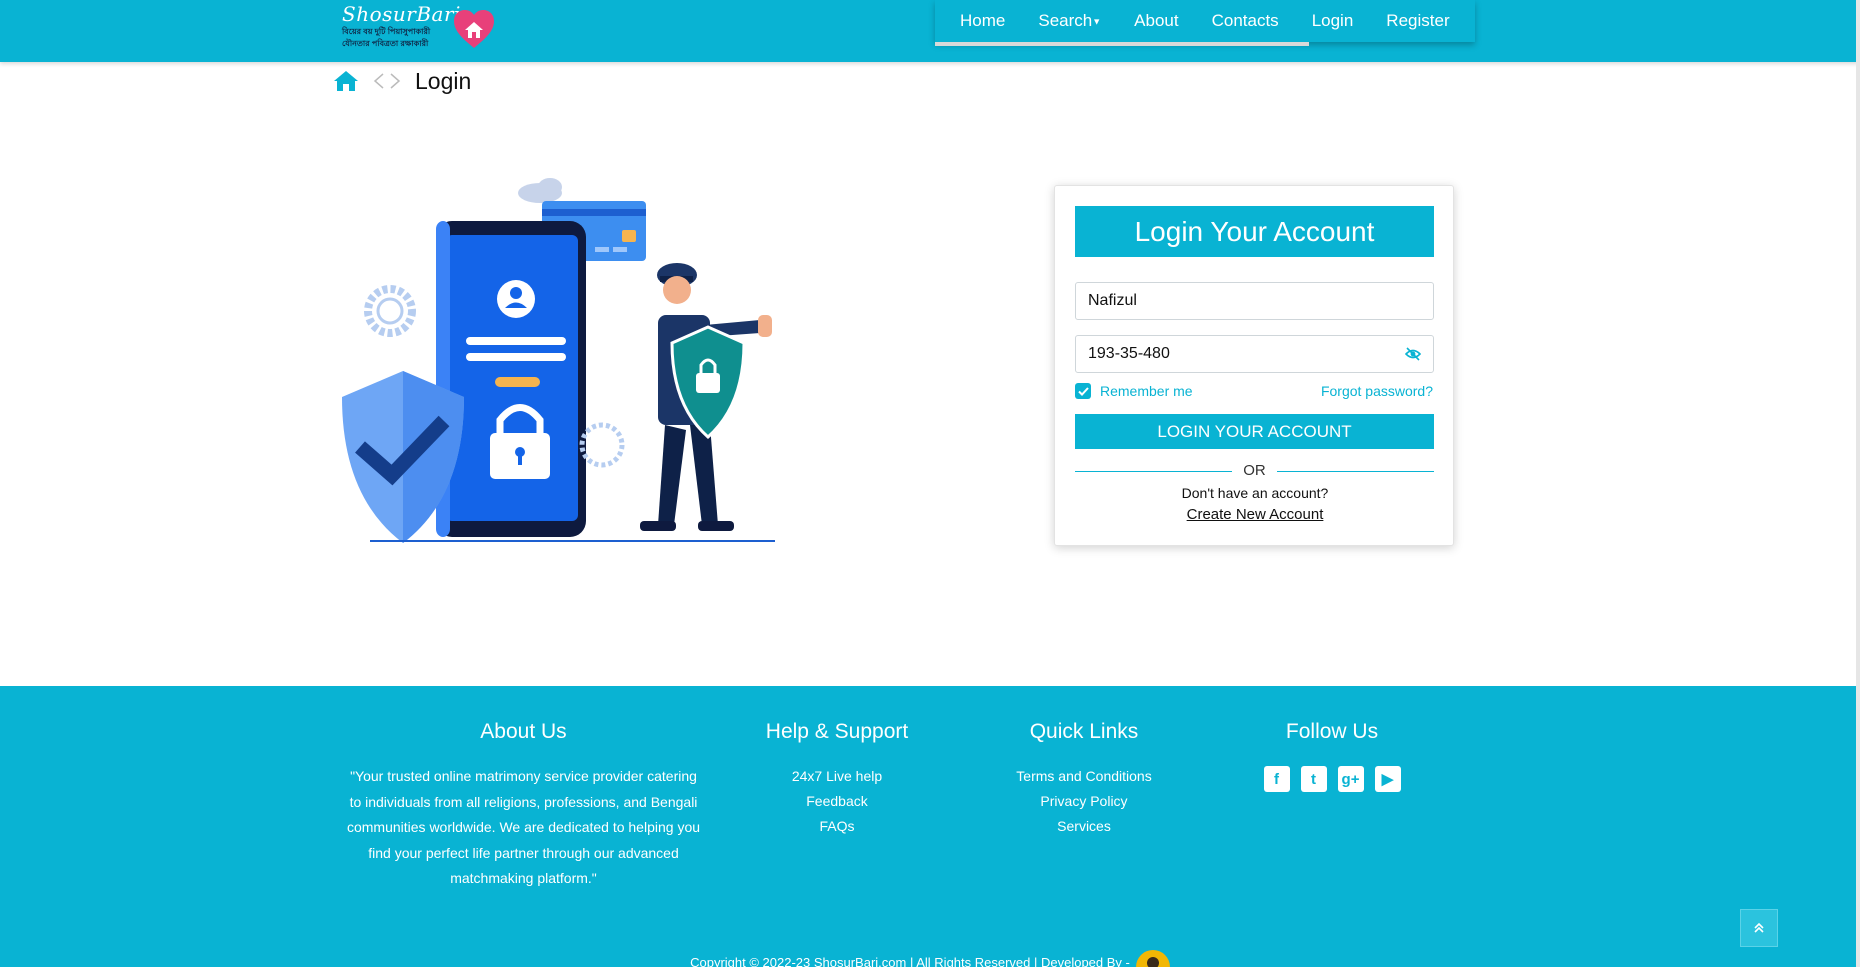 This screenshot has width=1860, height=967. I want to click on caret-down-icon: ▼, so click(1097, 21).